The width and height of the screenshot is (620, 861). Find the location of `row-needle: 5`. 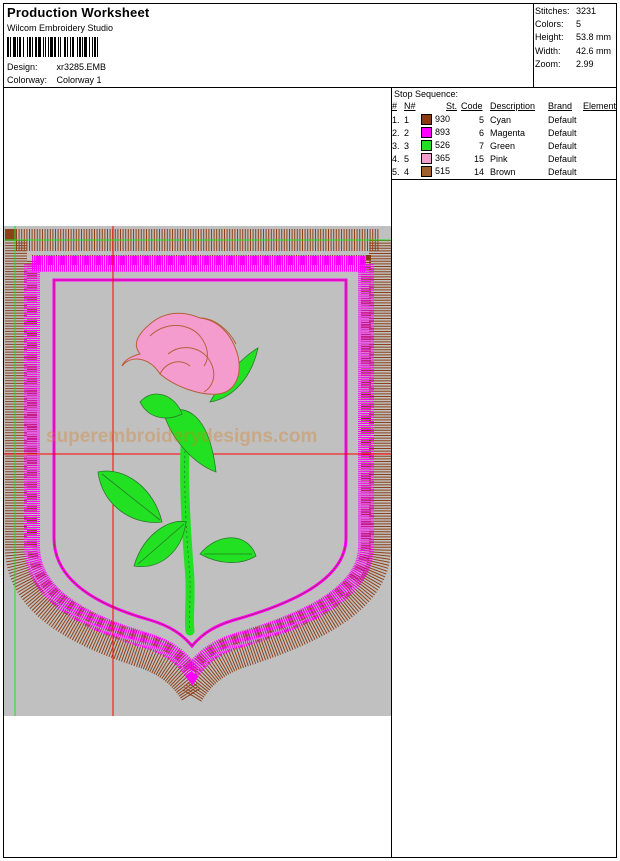

row-needle: 5 is located at coordinates (407, 158).